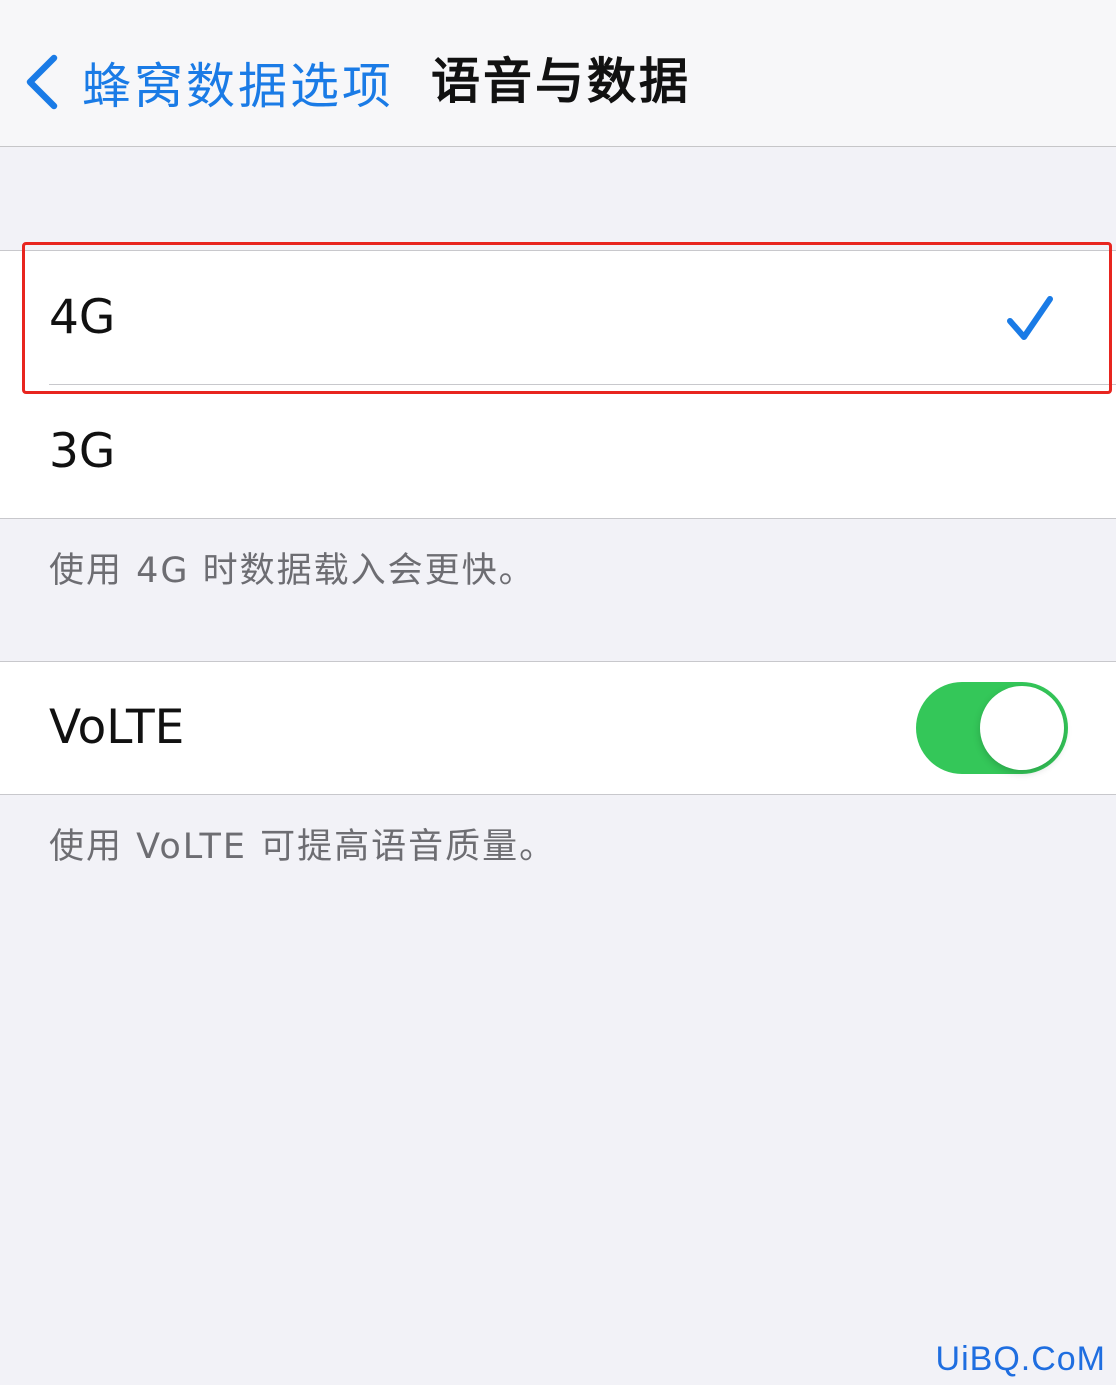 The width and height of the screenshot is (1116, 1385). Describe the element at coordinates (1030, 318) in the screenshot. I see `checkmark-icon` at that location.